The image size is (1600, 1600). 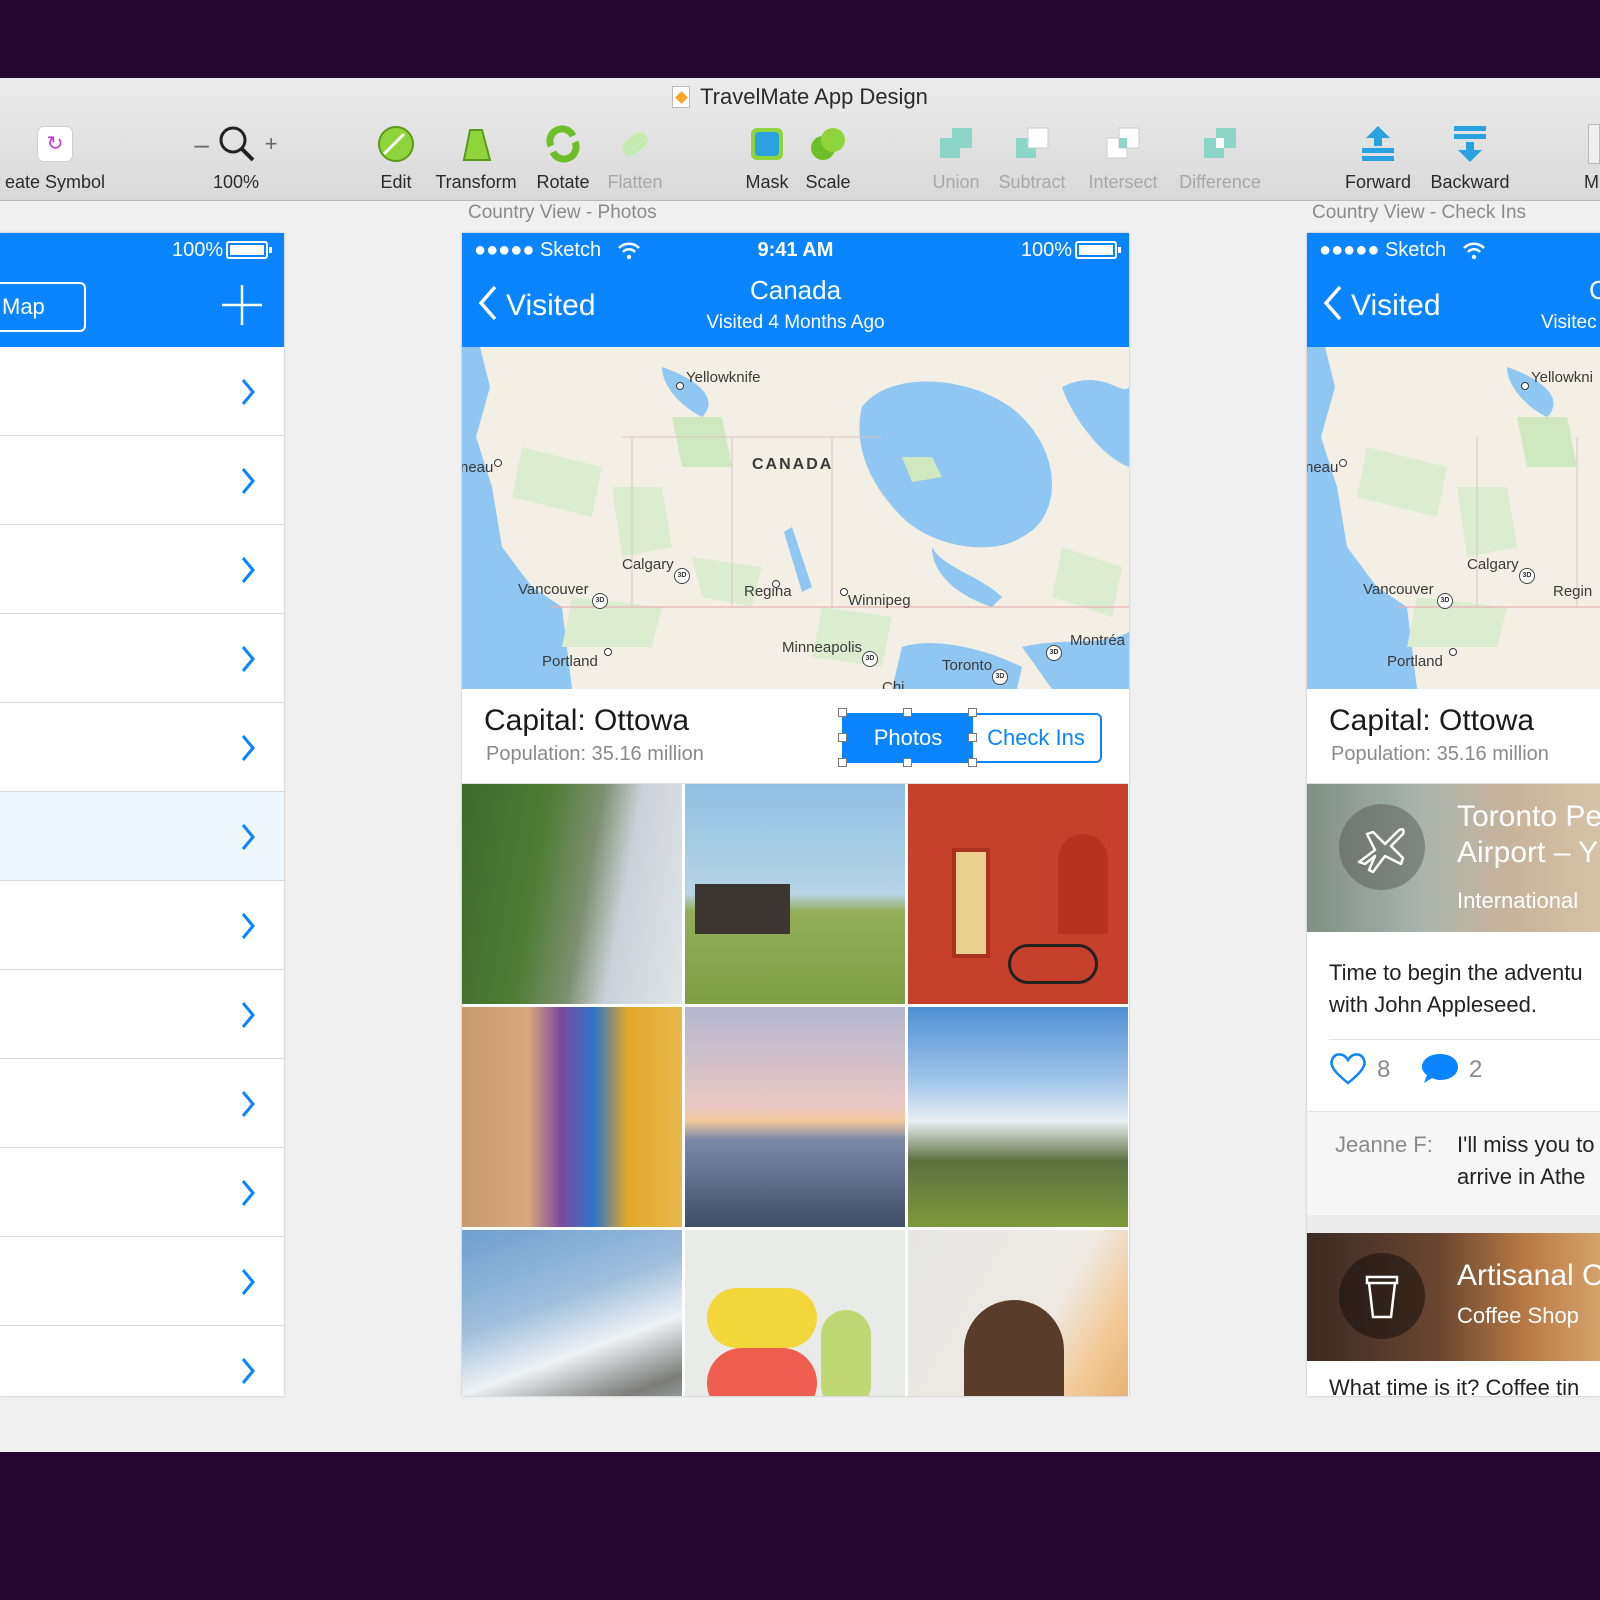 I want to click on artboard-label-photos: Country View - Photos, so click(x=562, y=213).